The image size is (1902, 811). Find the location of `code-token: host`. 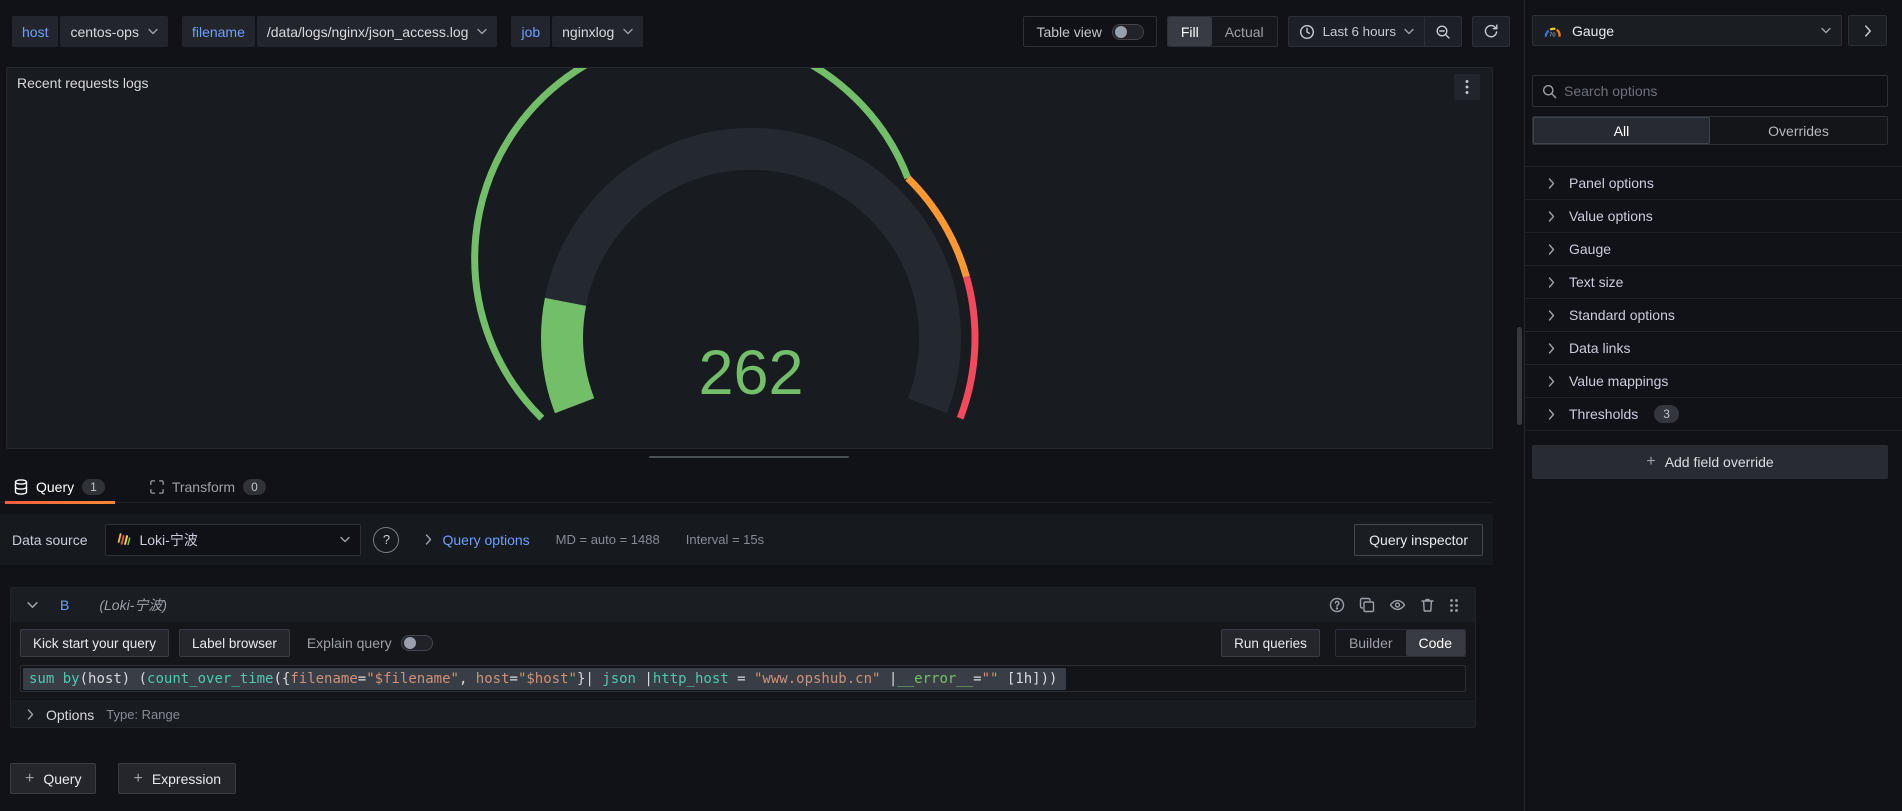

code-token: host is located at coordinates (492, 678).